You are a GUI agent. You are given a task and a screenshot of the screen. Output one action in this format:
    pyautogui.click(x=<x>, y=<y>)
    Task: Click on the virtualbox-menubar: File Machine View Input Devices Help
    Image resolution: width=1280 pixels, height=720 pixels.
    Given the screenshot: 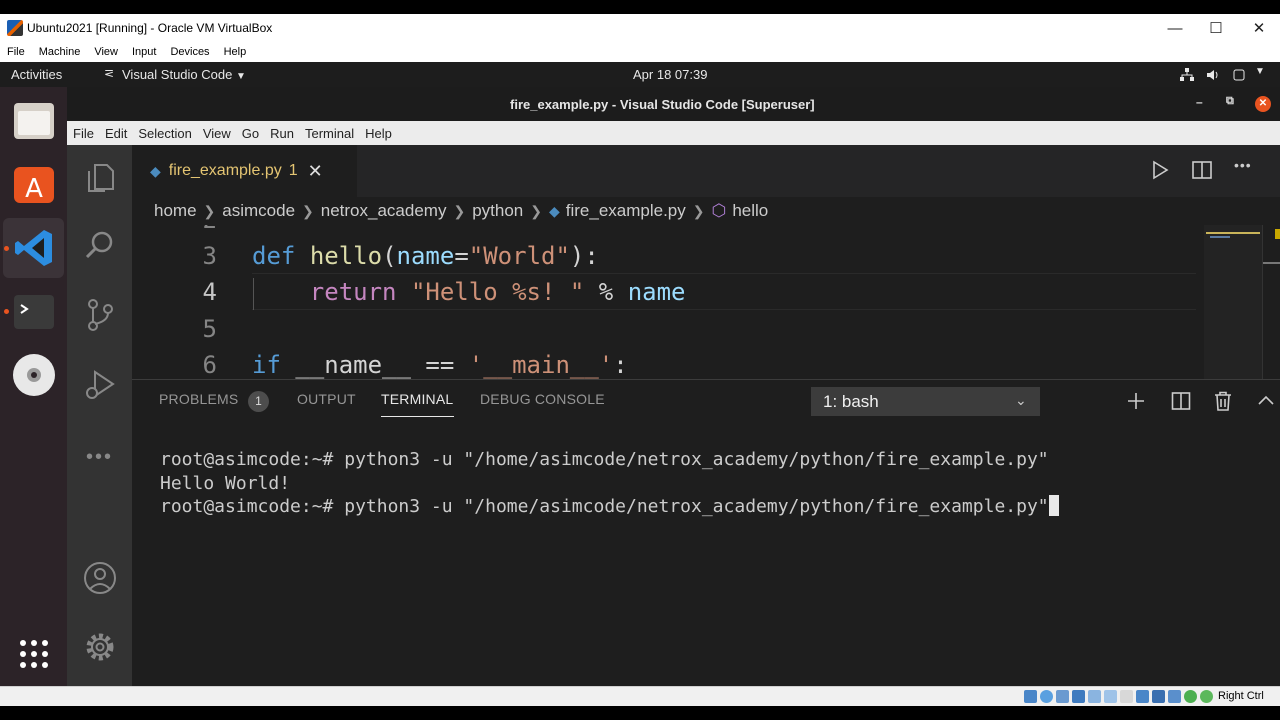 What is the action you would take?
    pyautogui.click(x=640, y=52)
    